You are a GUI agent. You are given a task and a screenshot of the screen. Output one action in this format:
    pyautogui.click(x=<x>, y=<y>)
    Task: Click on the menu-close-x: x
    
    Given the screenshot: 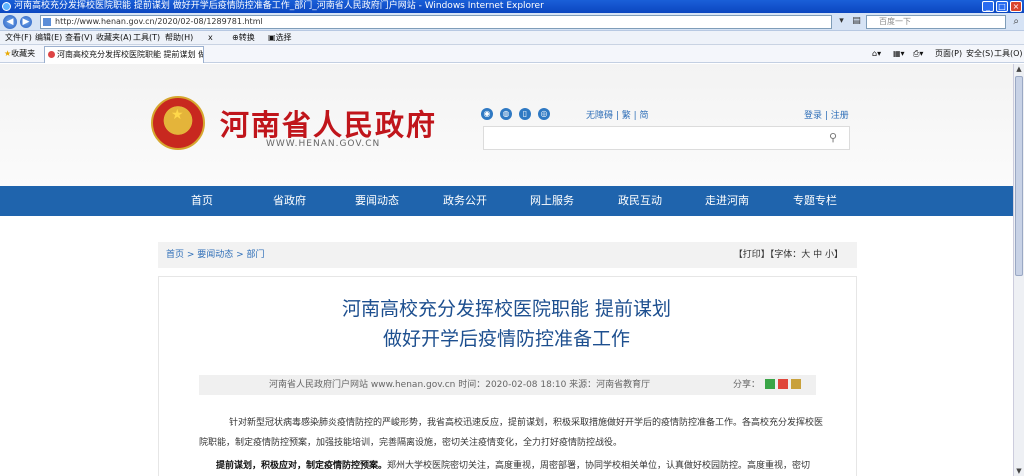 What is the action you would take?
    pyautogui.click(x=210, y=37)
    